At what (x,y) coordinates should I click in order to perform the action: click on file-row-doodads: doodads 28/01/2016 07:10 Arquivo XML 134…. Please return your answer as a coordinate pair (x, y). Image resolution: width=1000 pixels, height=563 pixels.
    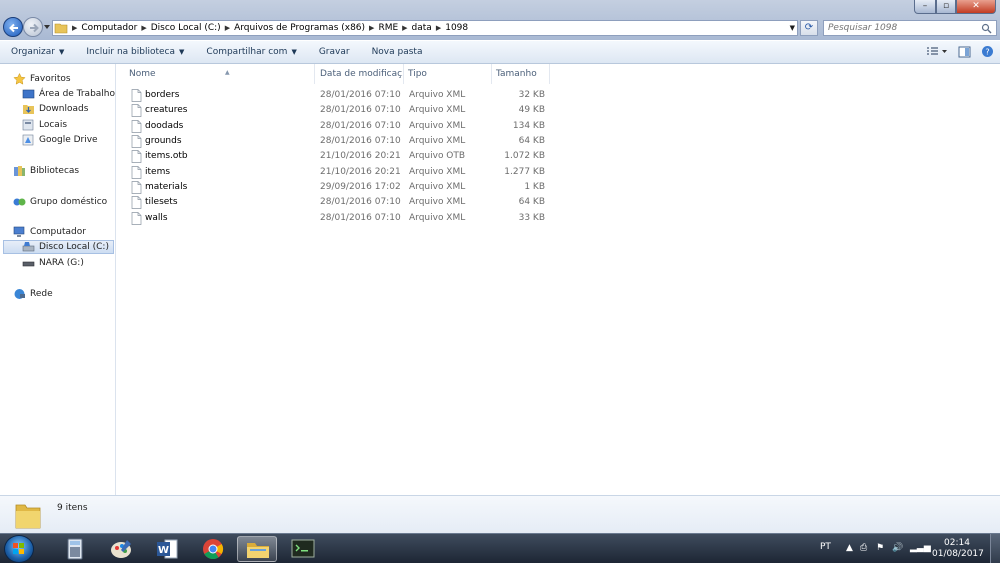
    Looking at the image, I should click on (344, 126).